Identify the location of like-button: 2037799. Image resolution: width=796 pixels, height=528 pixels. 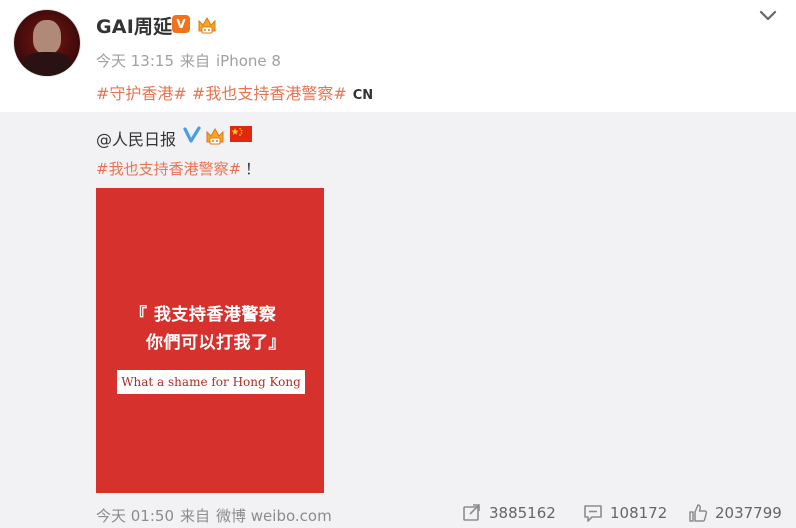
(735, 513).